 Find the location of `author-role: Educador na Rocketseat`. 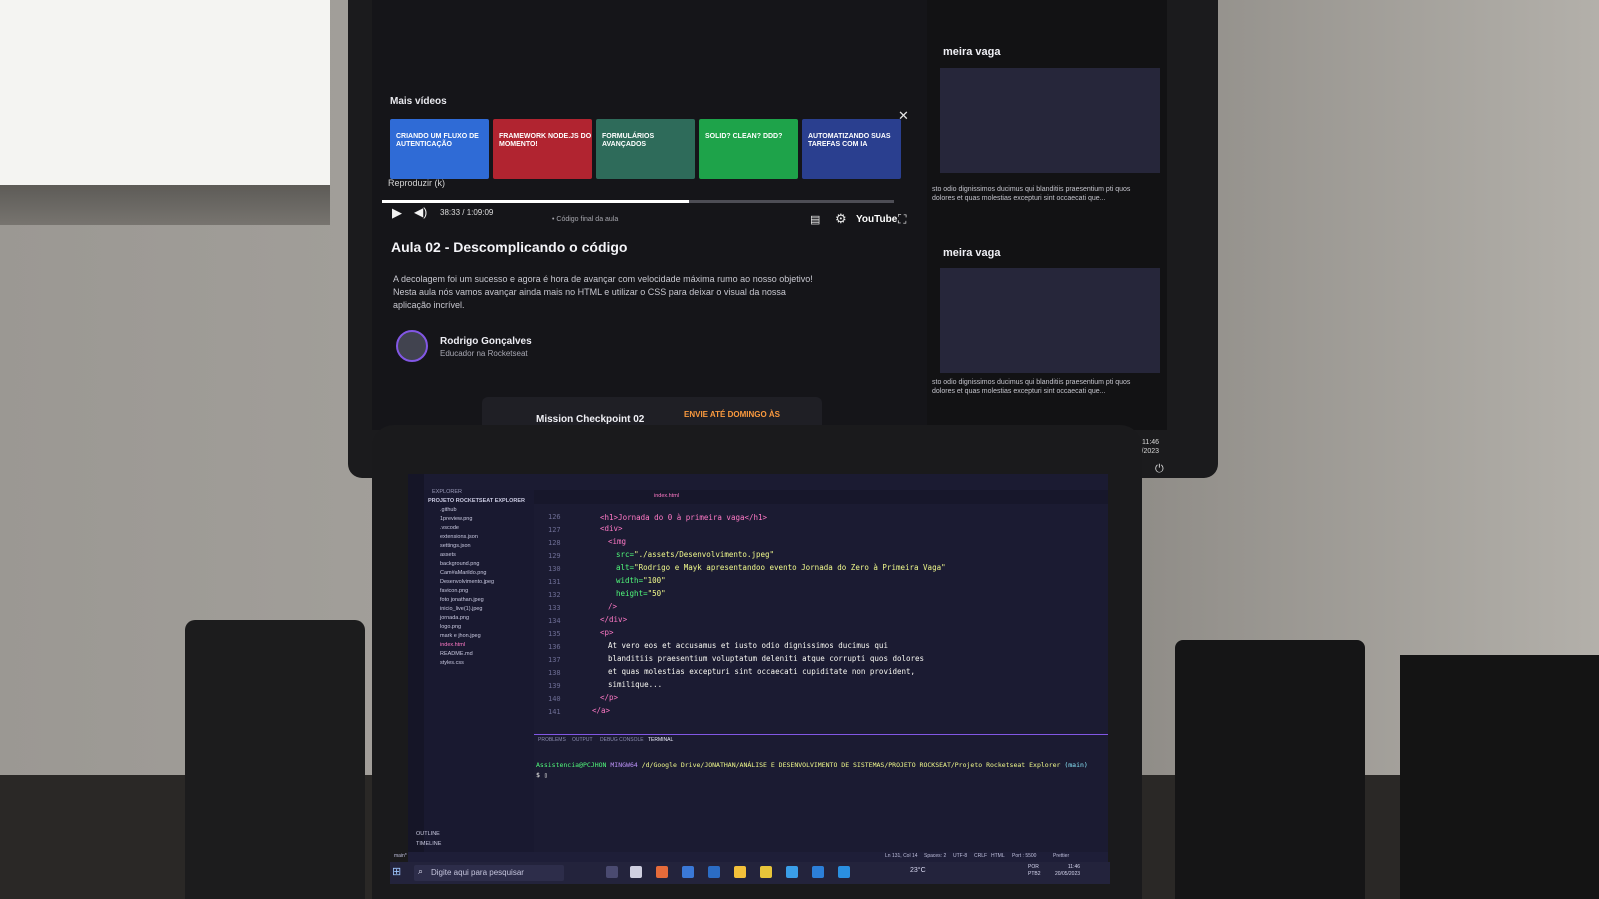

author-role: Educador na Rocketseat is located at coordinates (484, 353).